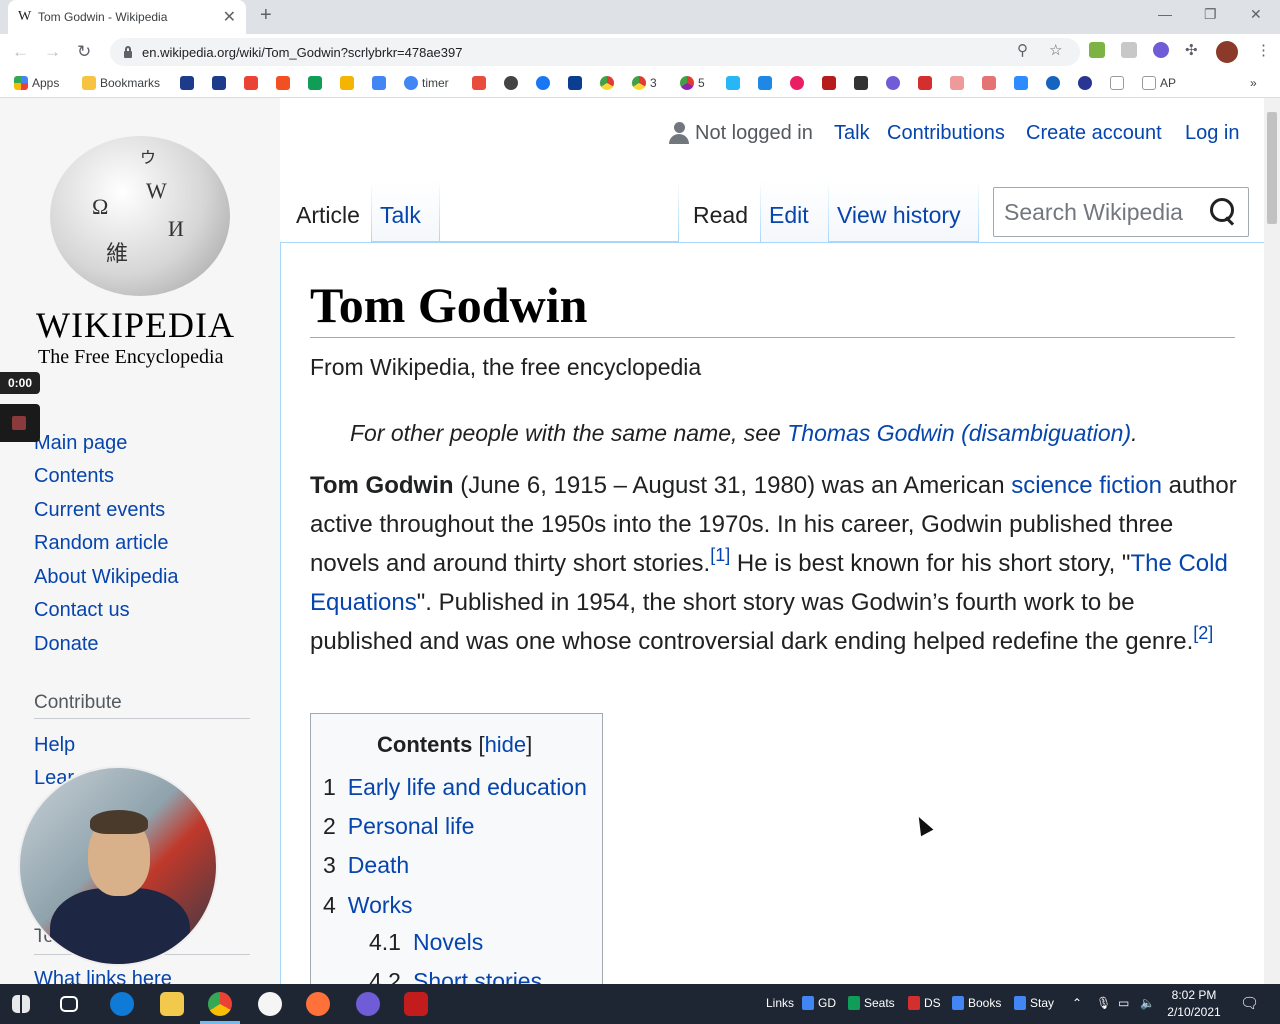 The width and height of the screenshot is (1280, 1024). I want to click on itunes-icon, so click(270, 1004).